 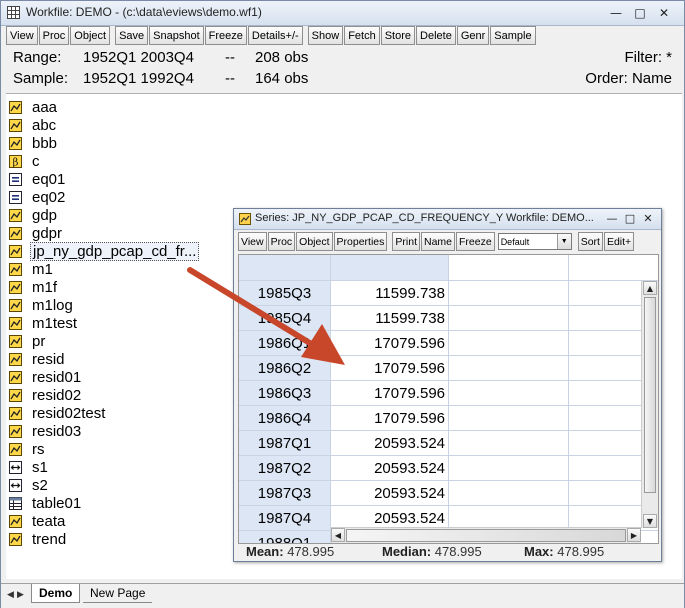 What do you see at coordinates (664, 12) in the screenshot?
I see `close-icon: ✕` at bounding box center [664, 12].